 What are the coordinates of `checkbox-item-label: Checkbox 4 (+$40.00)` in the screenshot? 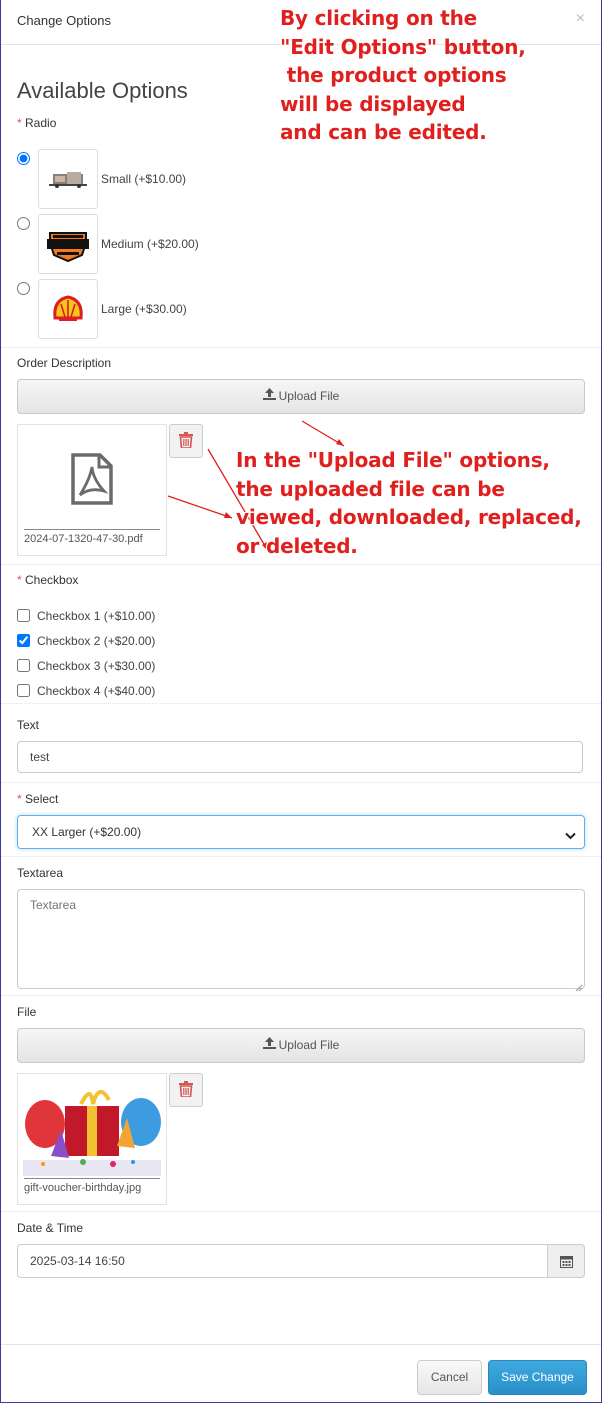 It's located at (96, 691).